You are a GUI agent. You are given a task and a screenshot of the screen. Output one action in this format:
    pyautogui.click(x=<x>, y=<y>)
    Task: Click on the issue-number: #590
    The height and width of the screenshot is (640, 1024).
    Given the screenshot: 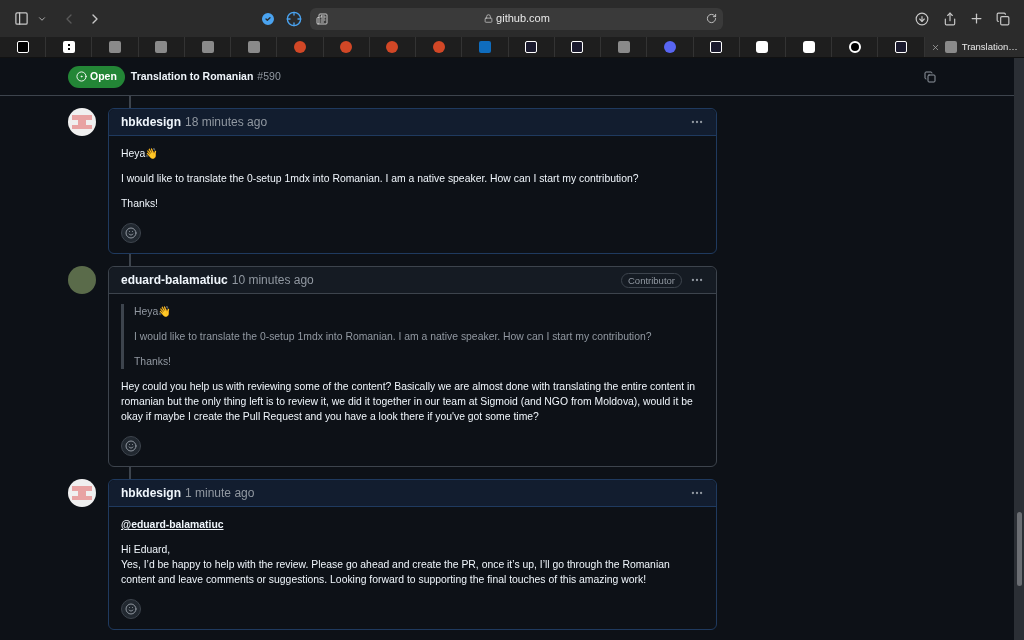 What is the action you would take?
    pyautogui.click(x=269, y=76)
    